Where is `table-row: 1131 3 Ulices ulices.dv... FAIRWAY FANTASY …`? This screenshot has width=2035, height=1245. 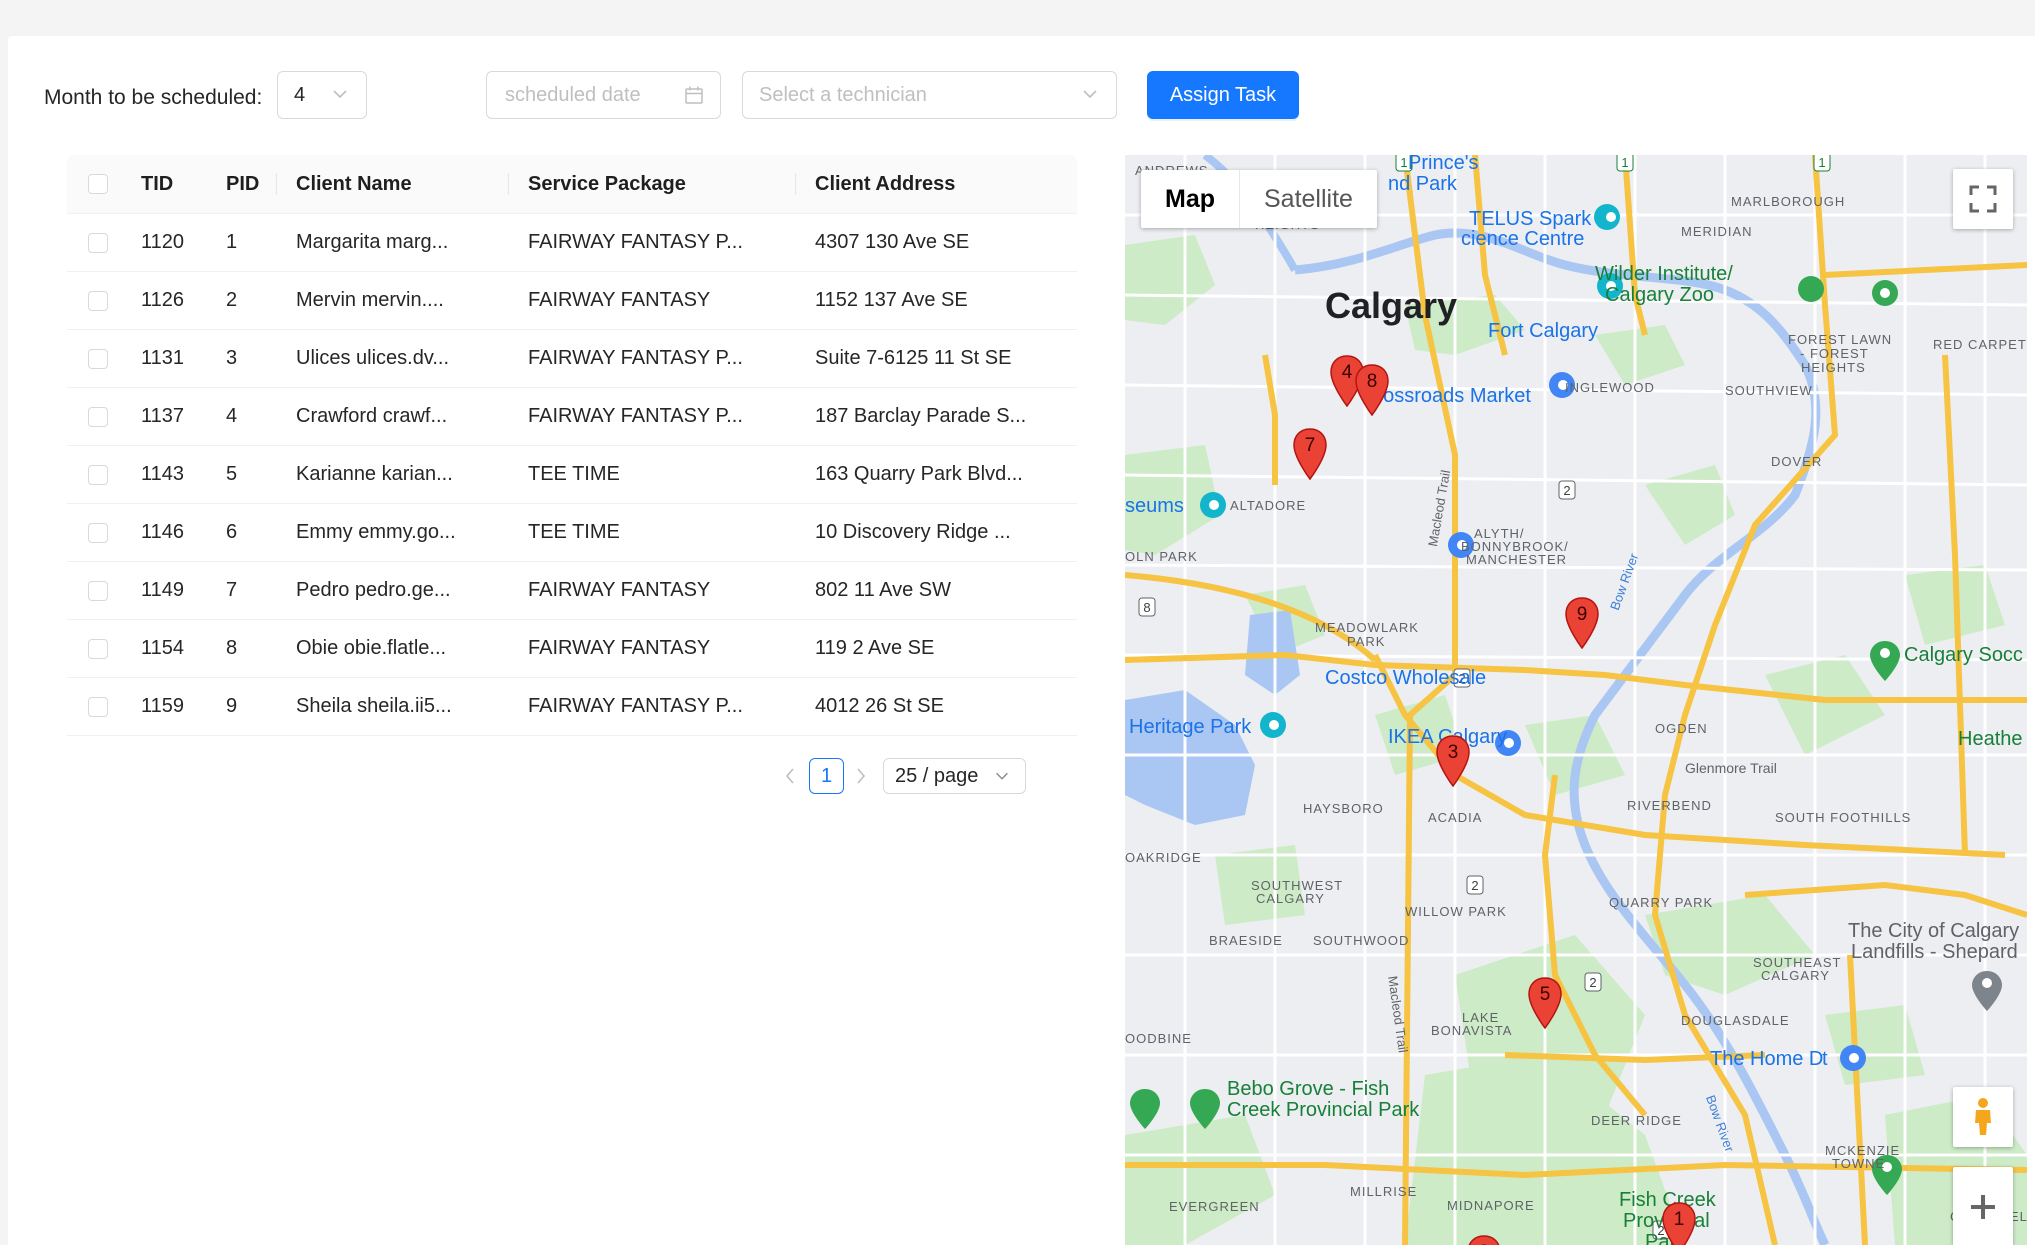
table-row: 1131 3 Ulices ulices.dv... FAIRWAY FANTASY … is located at coordinates (572, 359).